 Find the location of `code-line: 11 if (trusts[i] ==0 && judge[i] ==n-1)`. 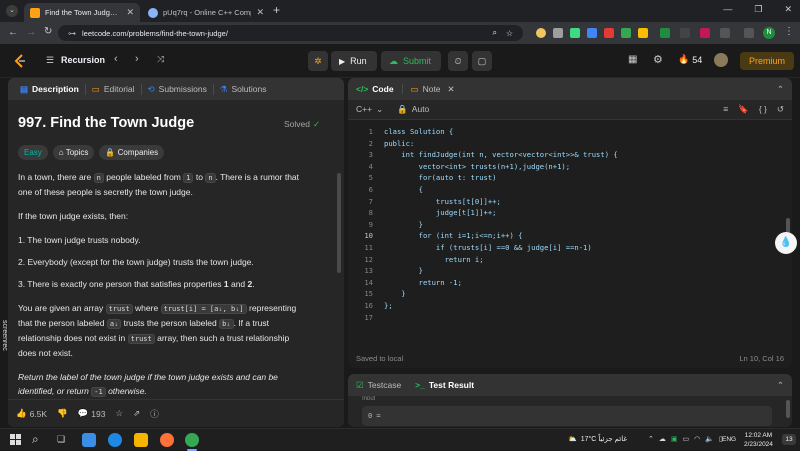

code-line: 11 if (trusts[i] ==0 && judge[i] ==n-1) is located at coordinates (563, 248).